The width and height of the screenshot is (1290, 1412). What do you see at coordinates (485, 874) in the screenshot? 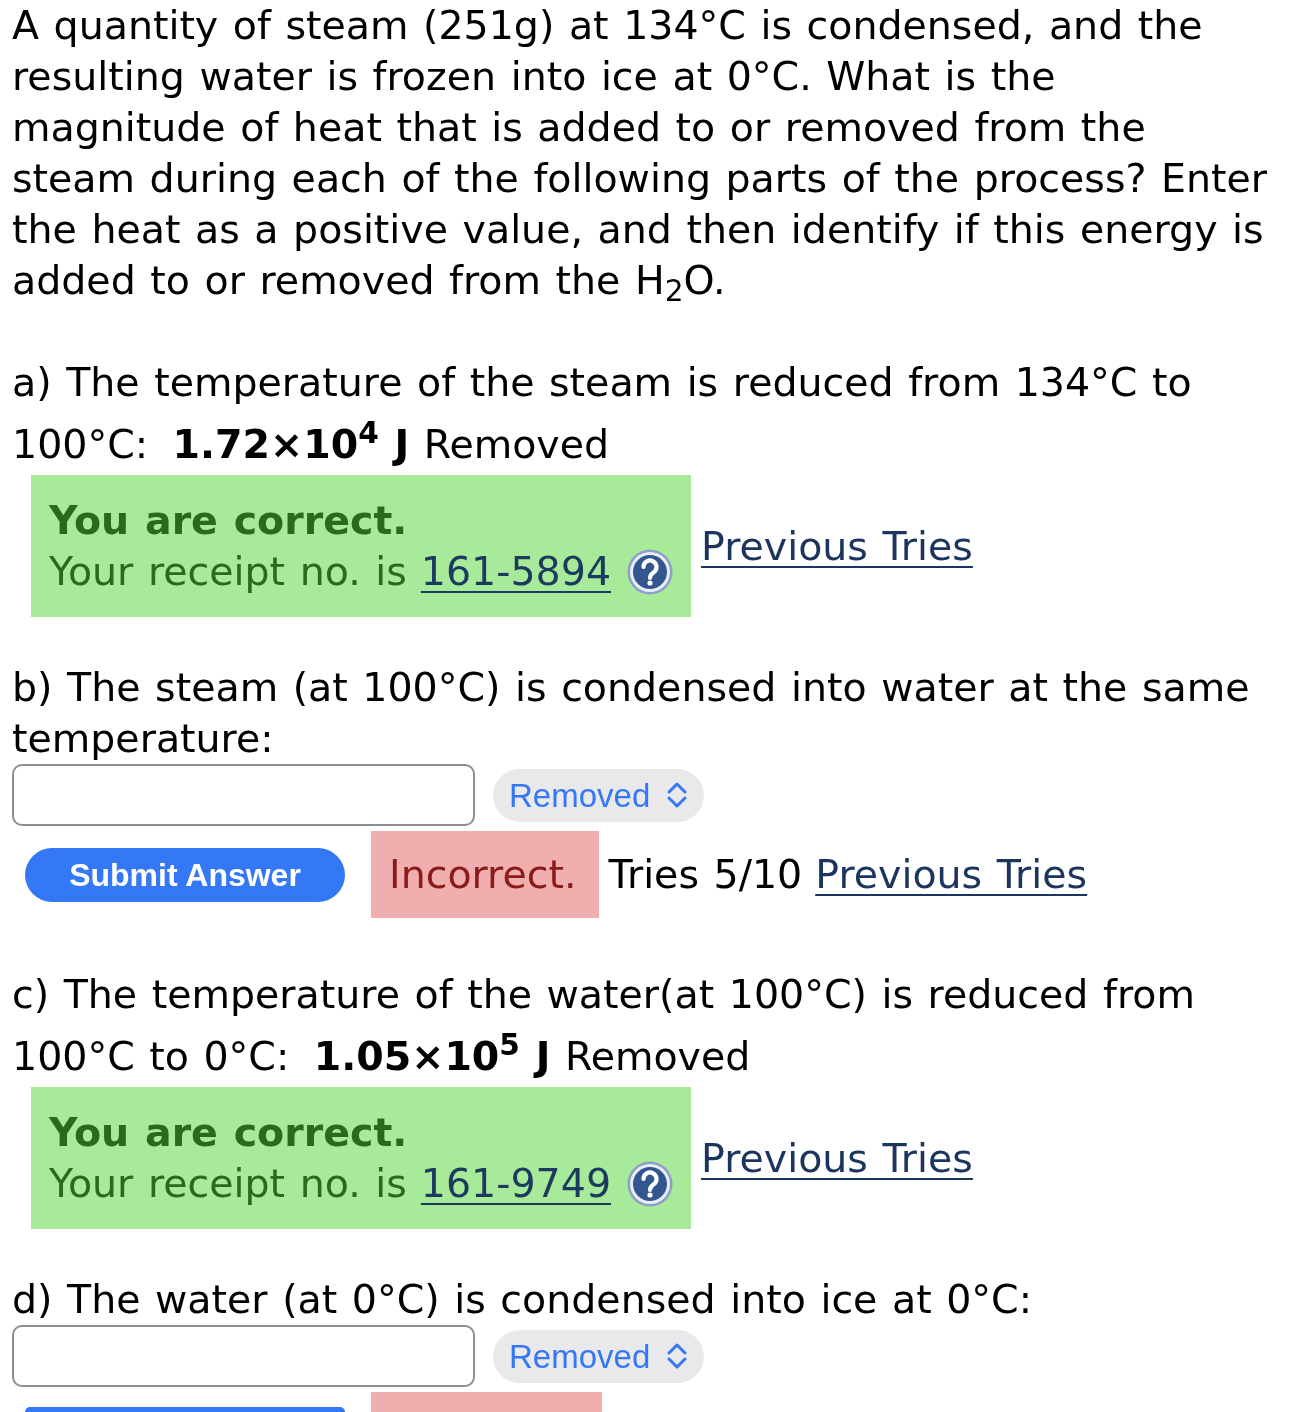
I see `feedback-message: Incorrect.` at bounding box center [485, 874].